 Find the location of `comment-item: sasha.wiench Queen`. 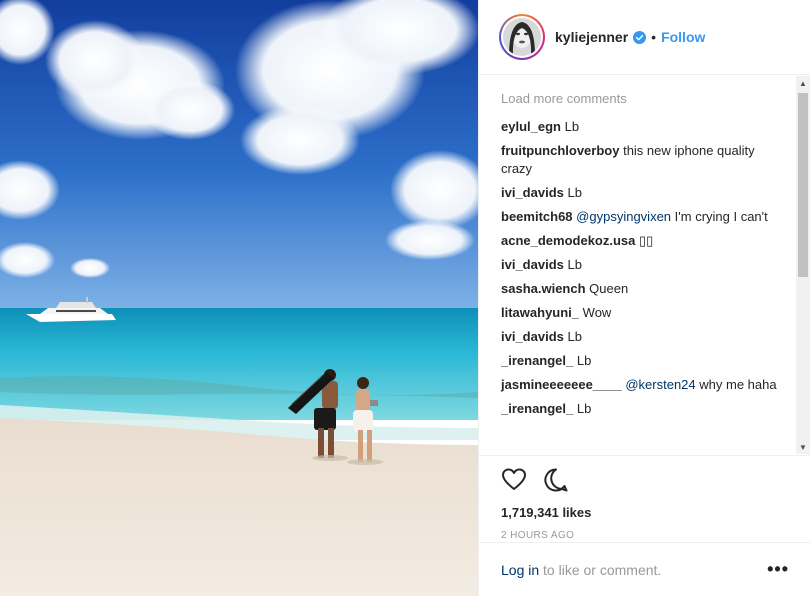

comment-item: sasha.wiench Queen is located at coordinates (649, 289).